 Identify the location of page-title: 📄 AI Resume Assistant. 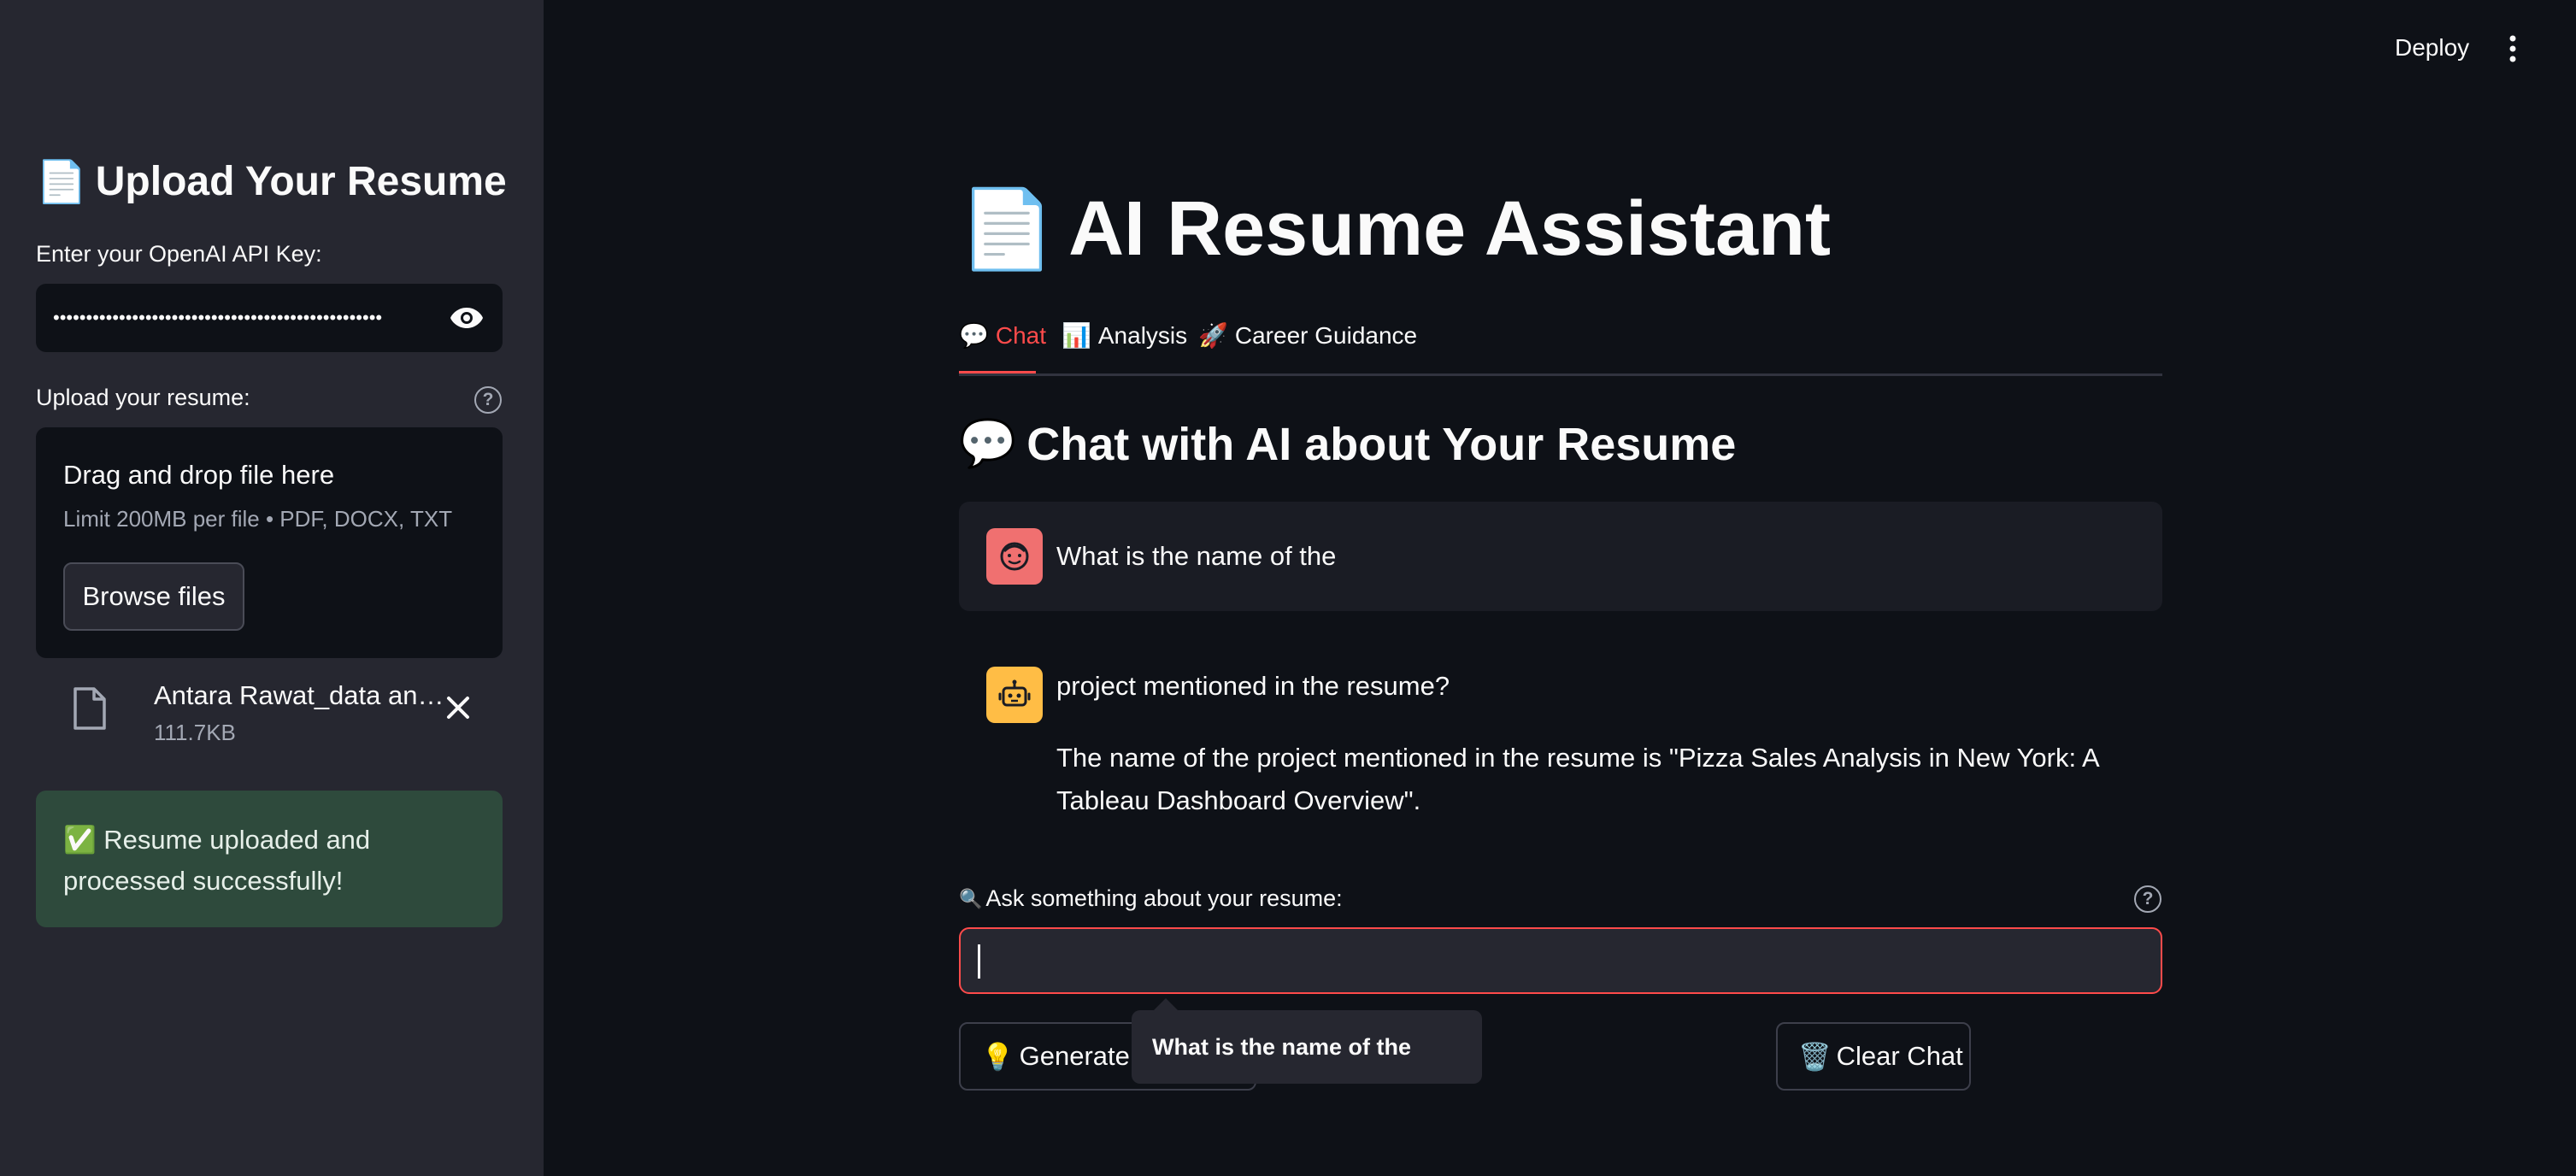
(1395, 229).